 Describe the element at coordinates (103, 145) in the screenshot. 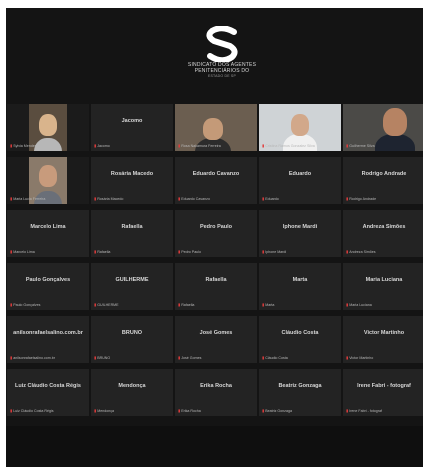

I see `participant-tag-text: Jacomo` at that location.